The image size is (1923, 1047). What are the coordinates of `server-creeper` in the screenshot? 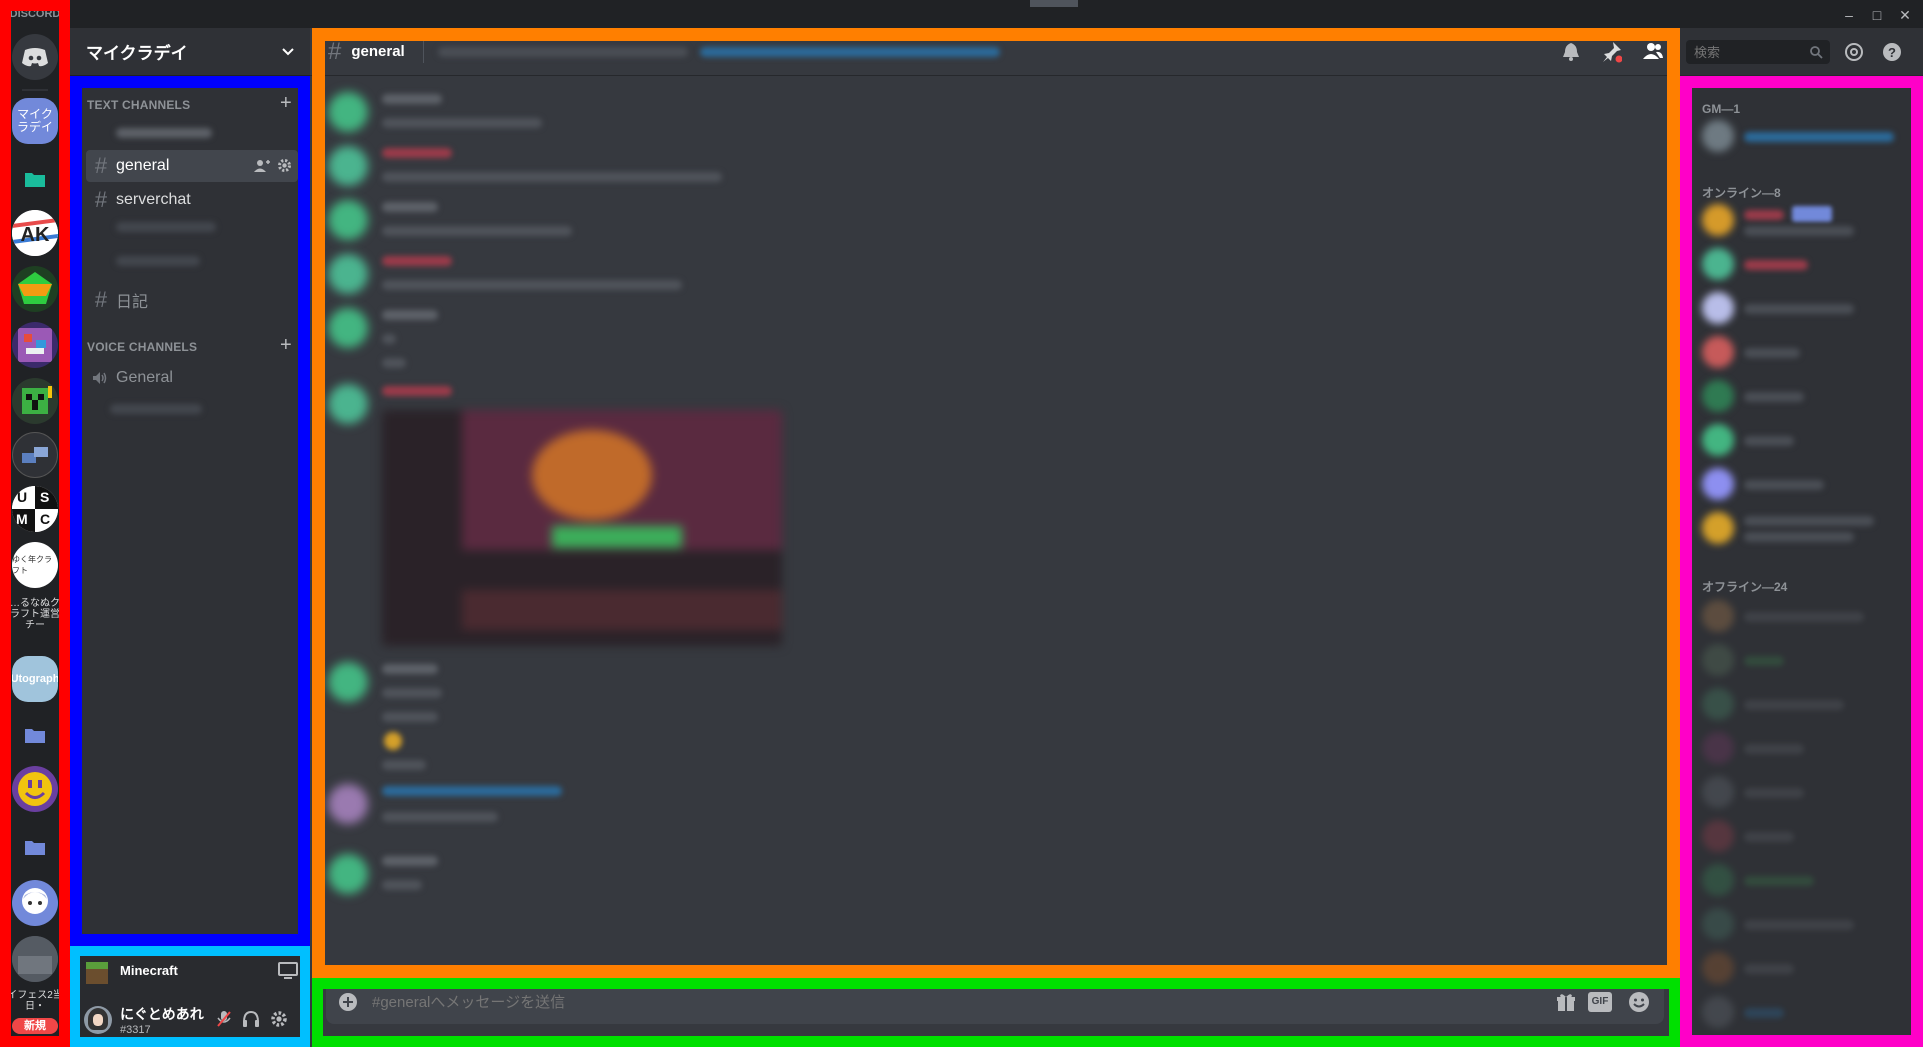 It's located at (35, 401).